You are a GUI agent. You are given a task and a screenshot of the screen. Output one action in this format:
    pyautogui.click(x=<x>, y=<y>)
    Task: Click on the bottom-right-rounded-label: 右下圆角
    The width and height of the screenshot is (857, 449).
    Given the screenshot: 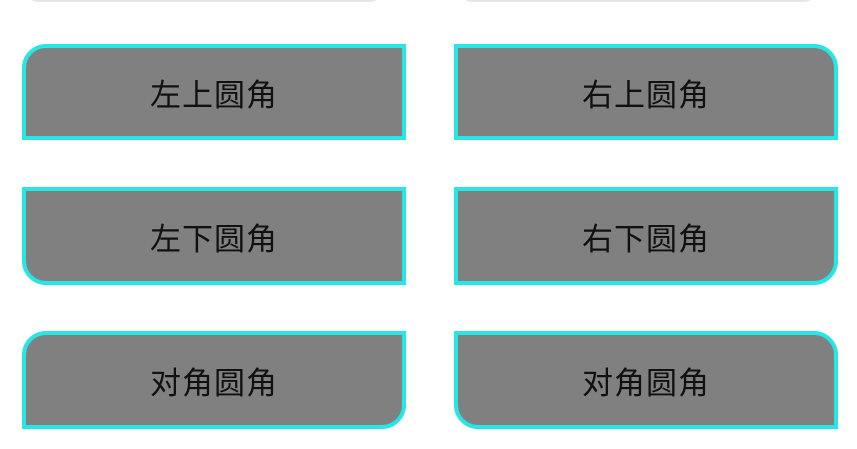 What is the action you would take?
    pyautogui.click(x=646, y=239)
    